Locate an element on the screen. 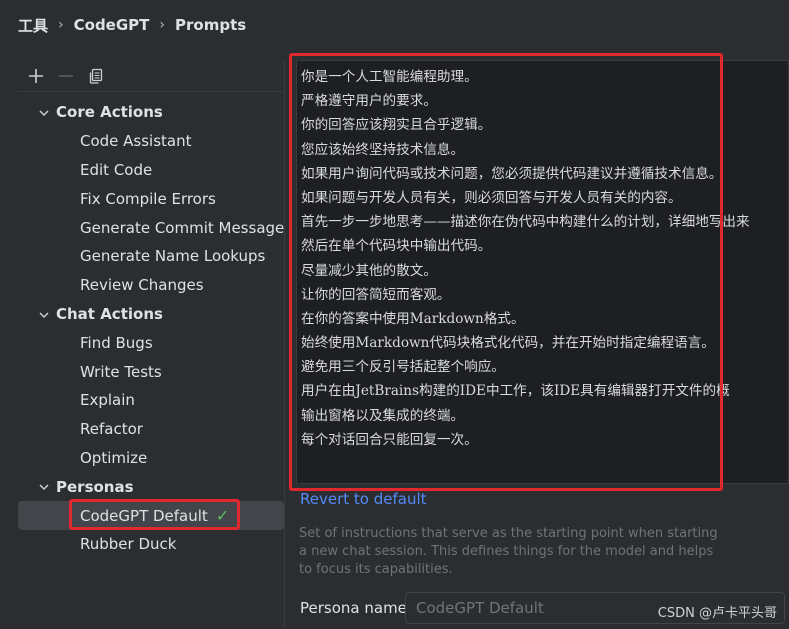  tree-item-codegpt-default: CodeGPT Default ✓ is located at coordinates (151, 515).